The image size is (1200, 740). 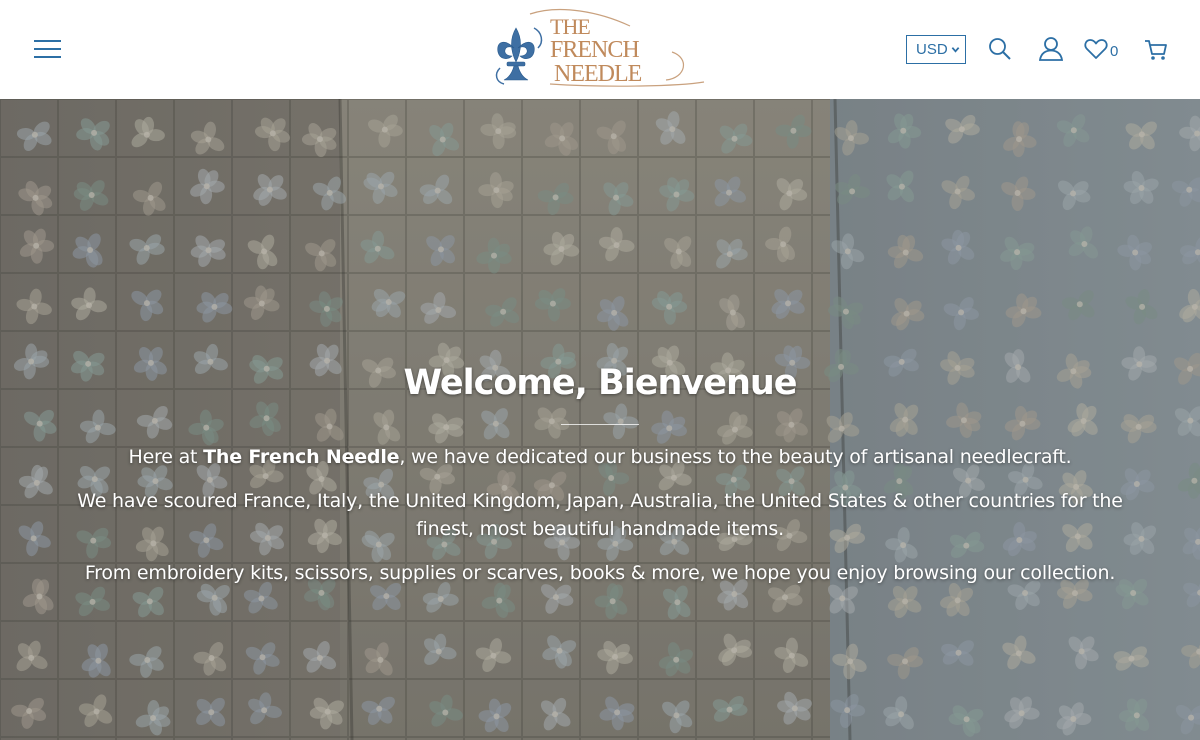 I want to click on wishlist-button: 0, so click(x=1104, y=50).